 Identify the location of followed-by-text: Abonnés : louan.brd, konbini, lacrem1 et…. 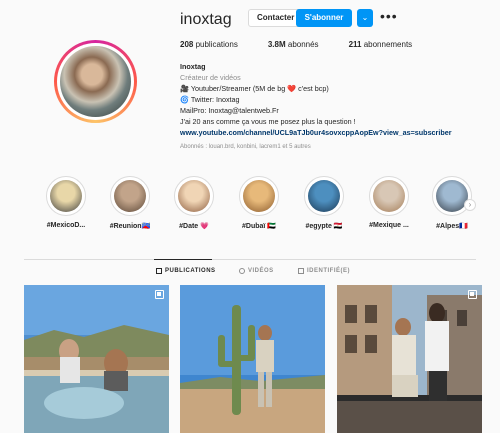
(330, 147).